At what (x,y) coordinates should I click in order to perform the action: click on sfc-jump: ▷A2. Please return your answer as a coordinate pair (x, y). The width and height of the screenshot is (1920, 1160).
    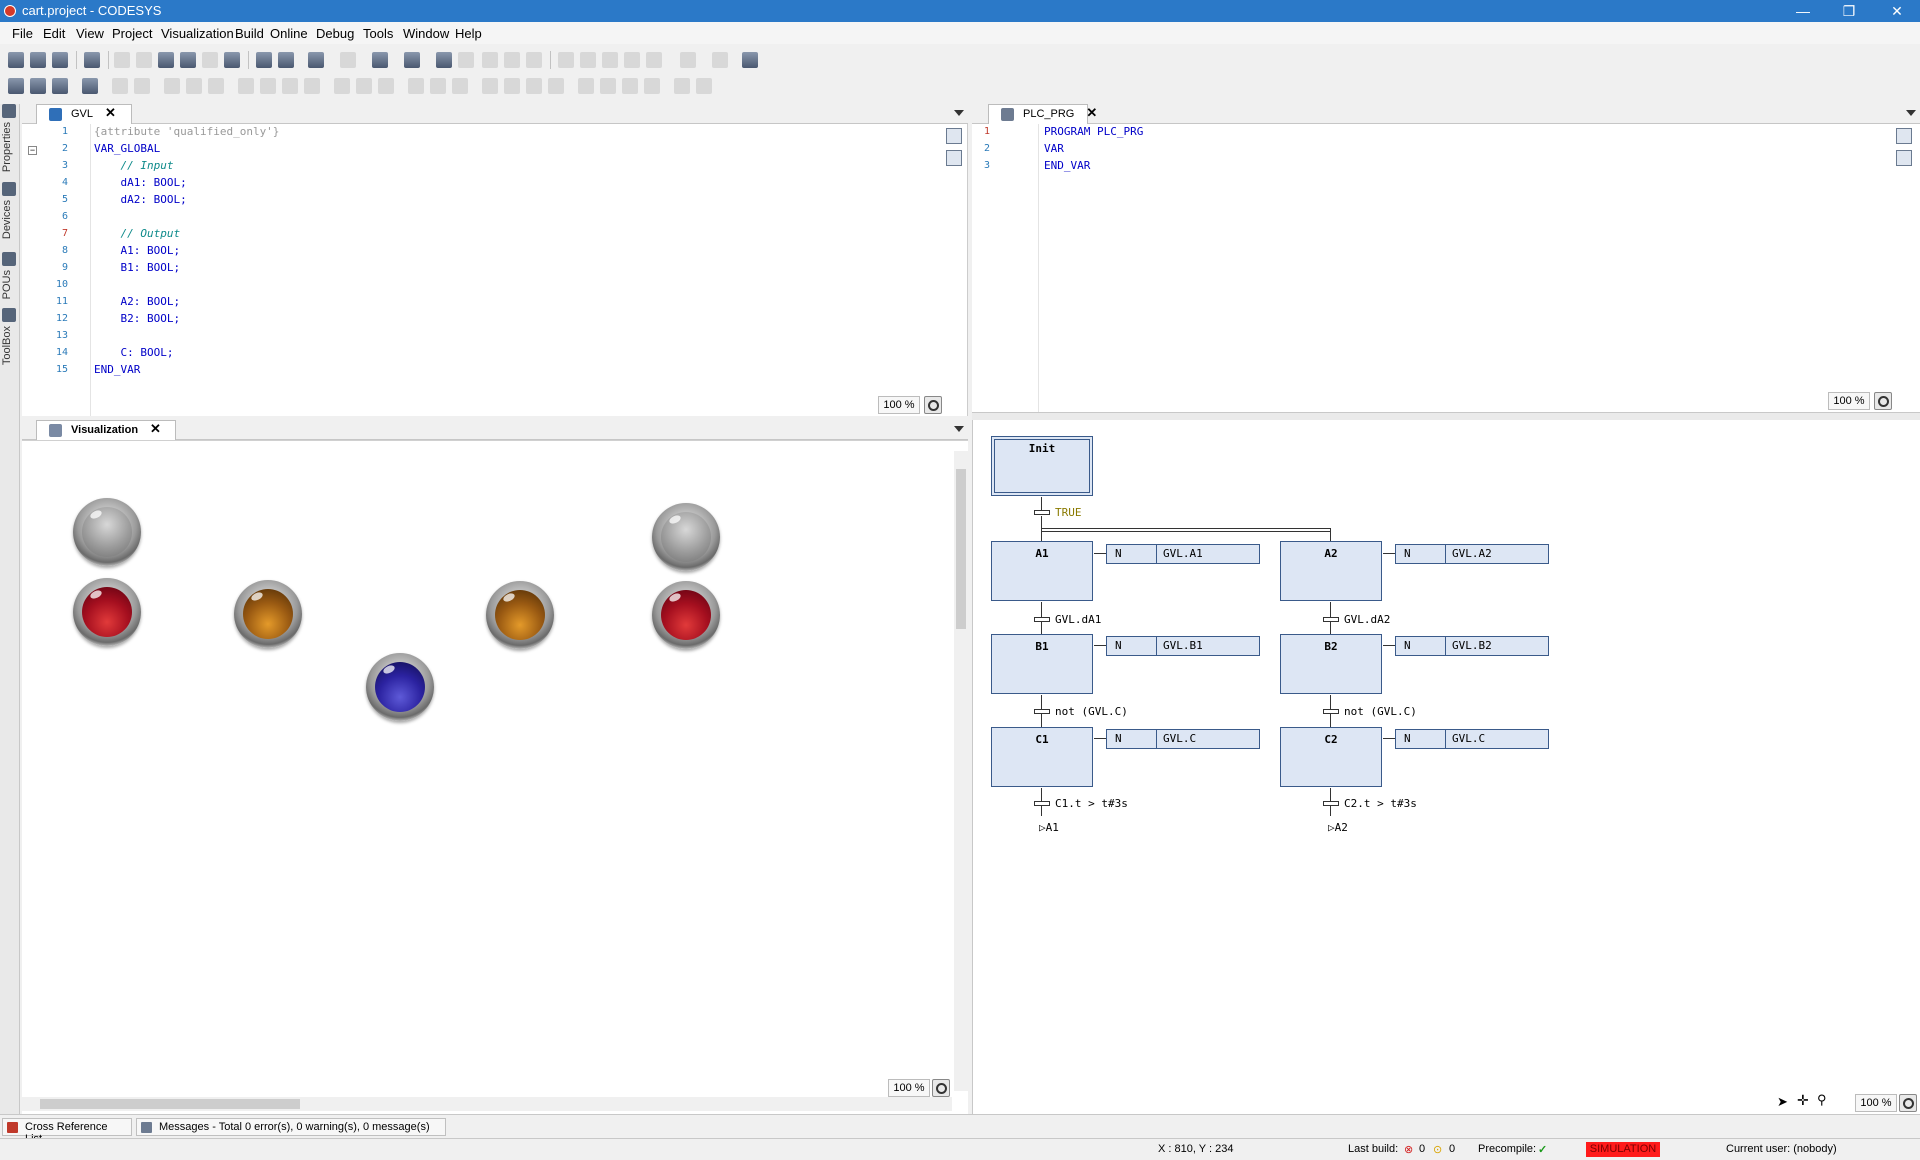
    Looking at the image, I should click on (1338, 827).